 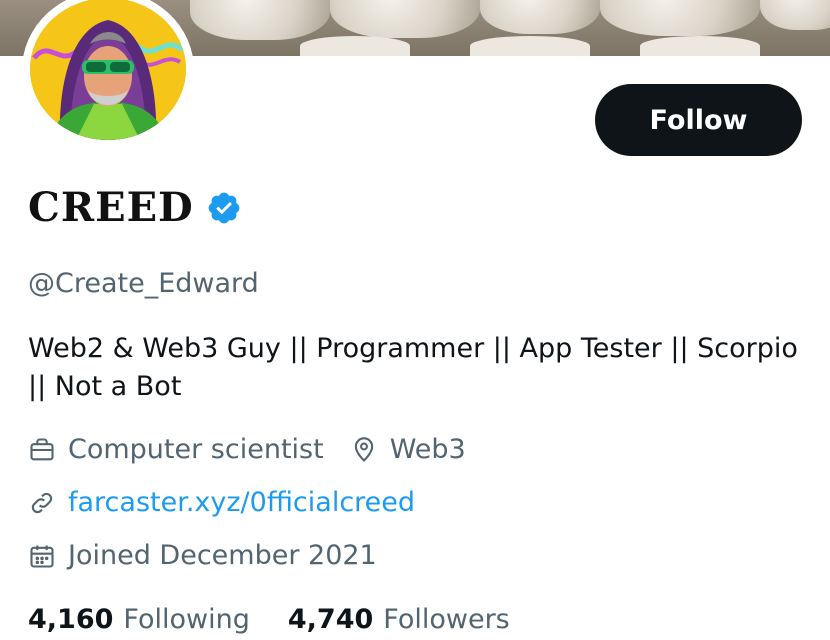 I want to click on location-pin-icon, so click(x=364, y=450).